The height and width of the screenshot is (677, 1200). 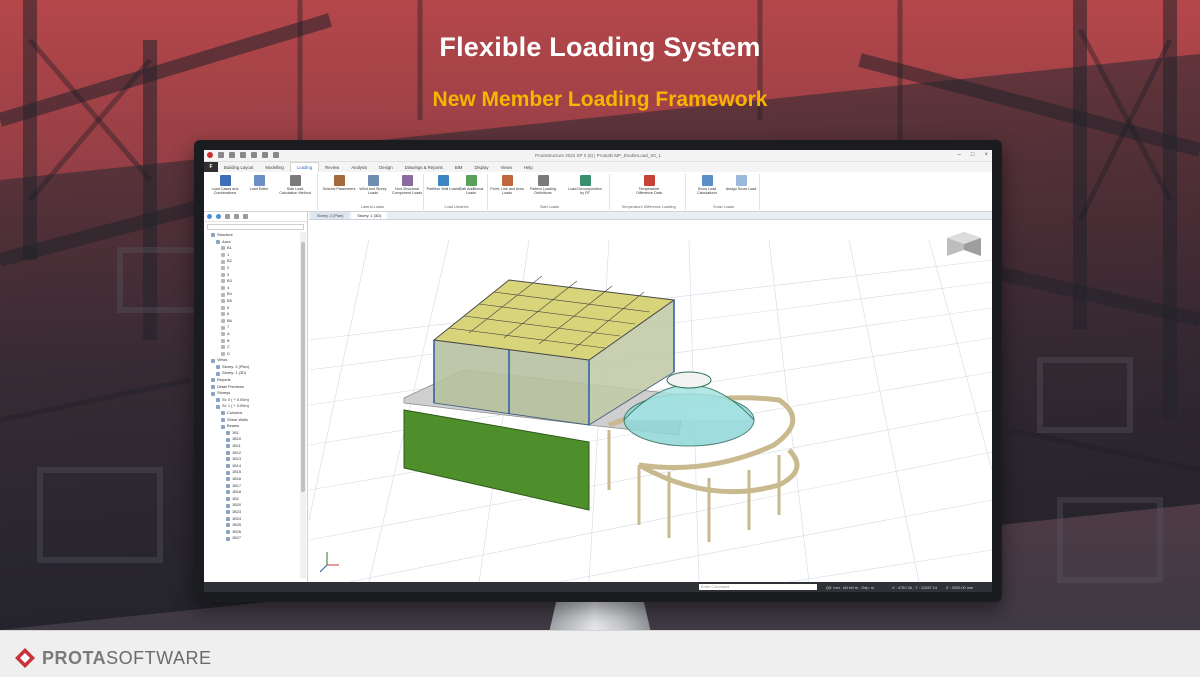 I want to click on refresh-icon, so click(x=209, y=216).